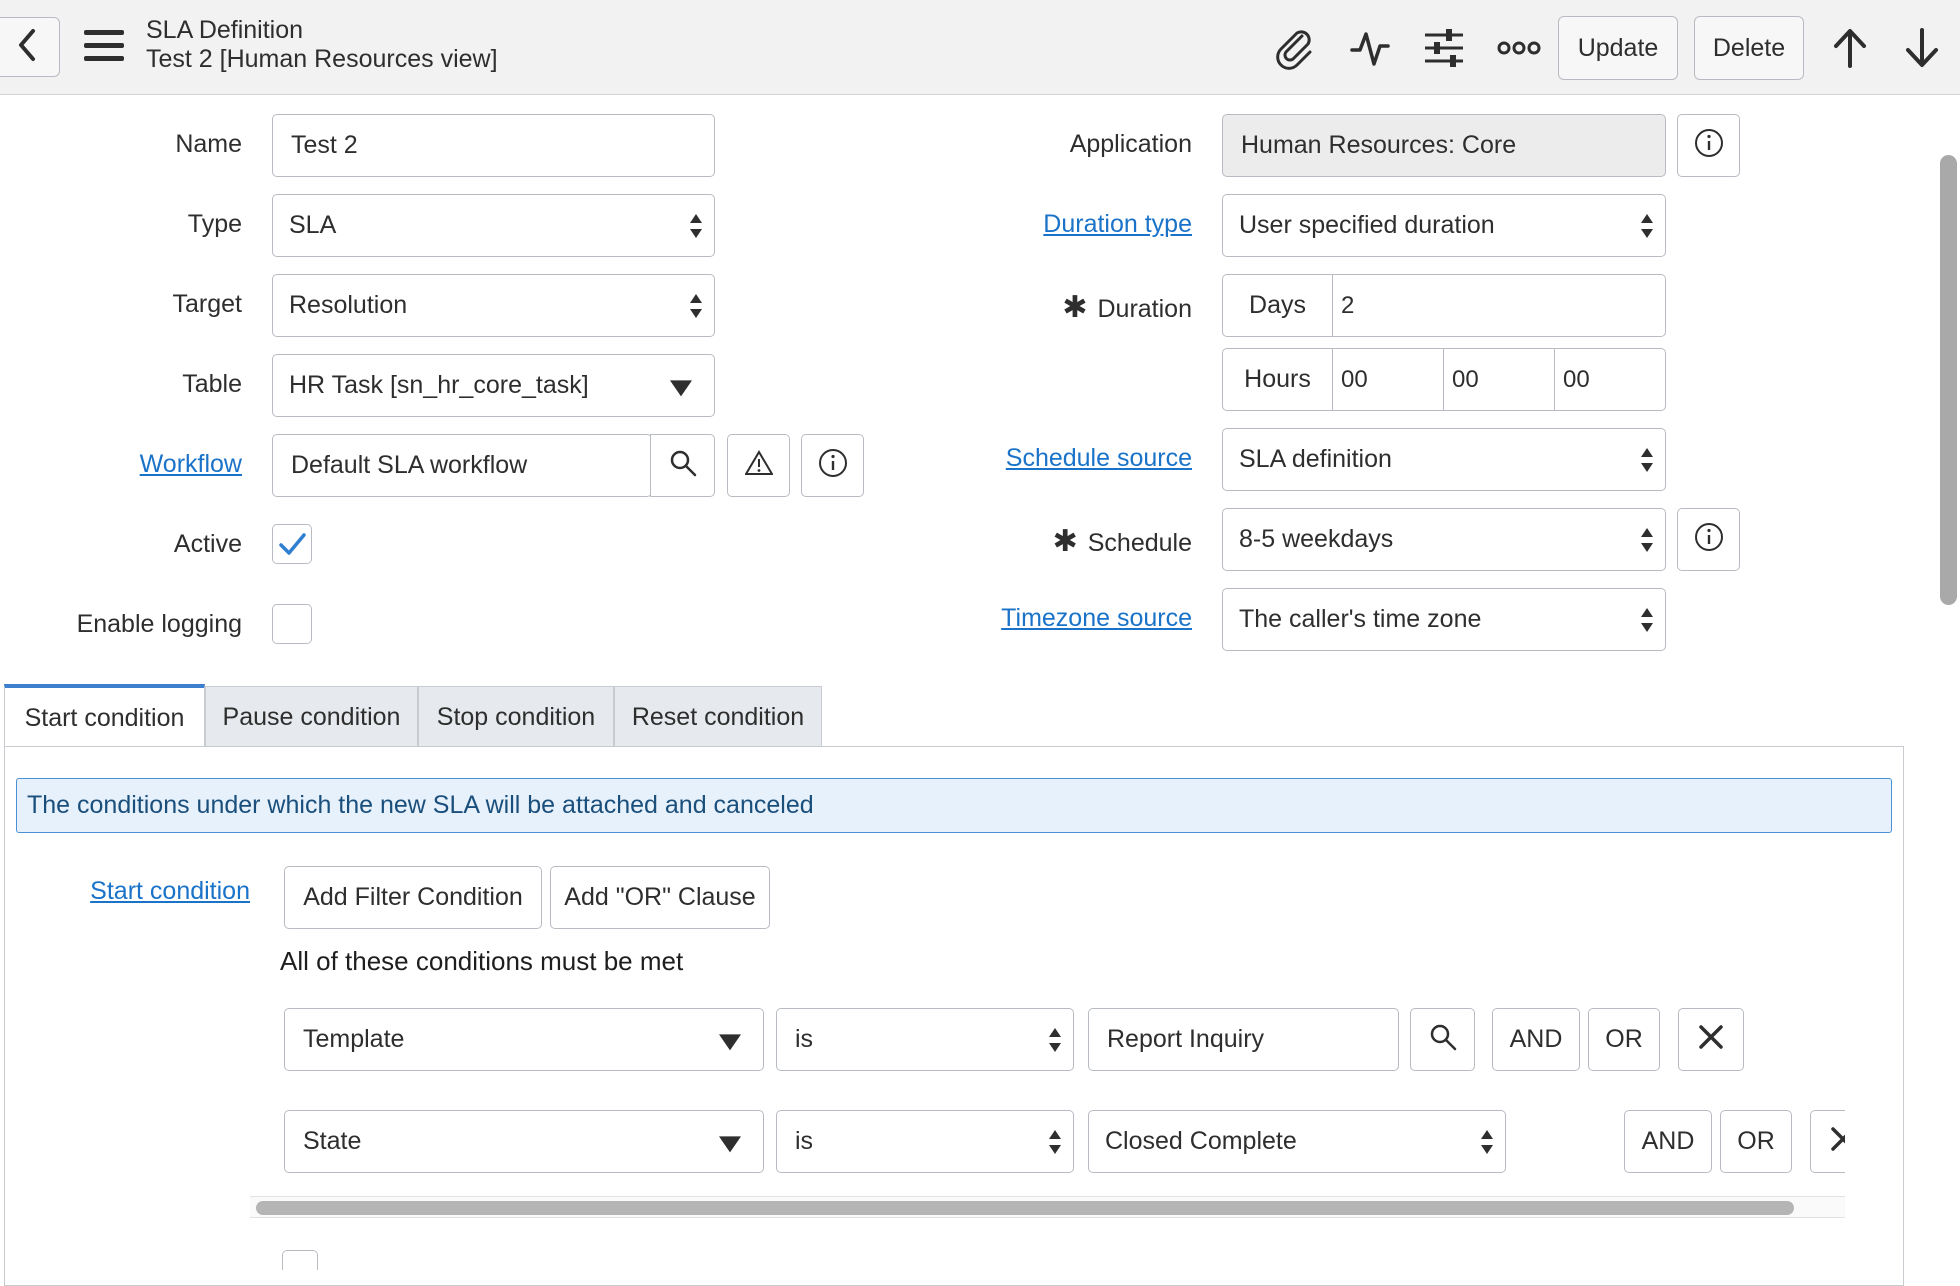 The height and width of the screenshot is (1286, 1960). I want to click on schedule-select: 8-5 weekdays, so click(1444, 539).